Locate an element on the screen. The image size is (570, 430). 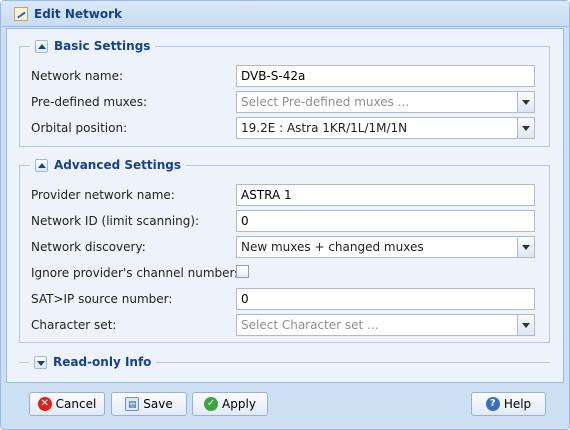
network-id-label: Network ID (limit scanning): is located at coordinates (115, 221).